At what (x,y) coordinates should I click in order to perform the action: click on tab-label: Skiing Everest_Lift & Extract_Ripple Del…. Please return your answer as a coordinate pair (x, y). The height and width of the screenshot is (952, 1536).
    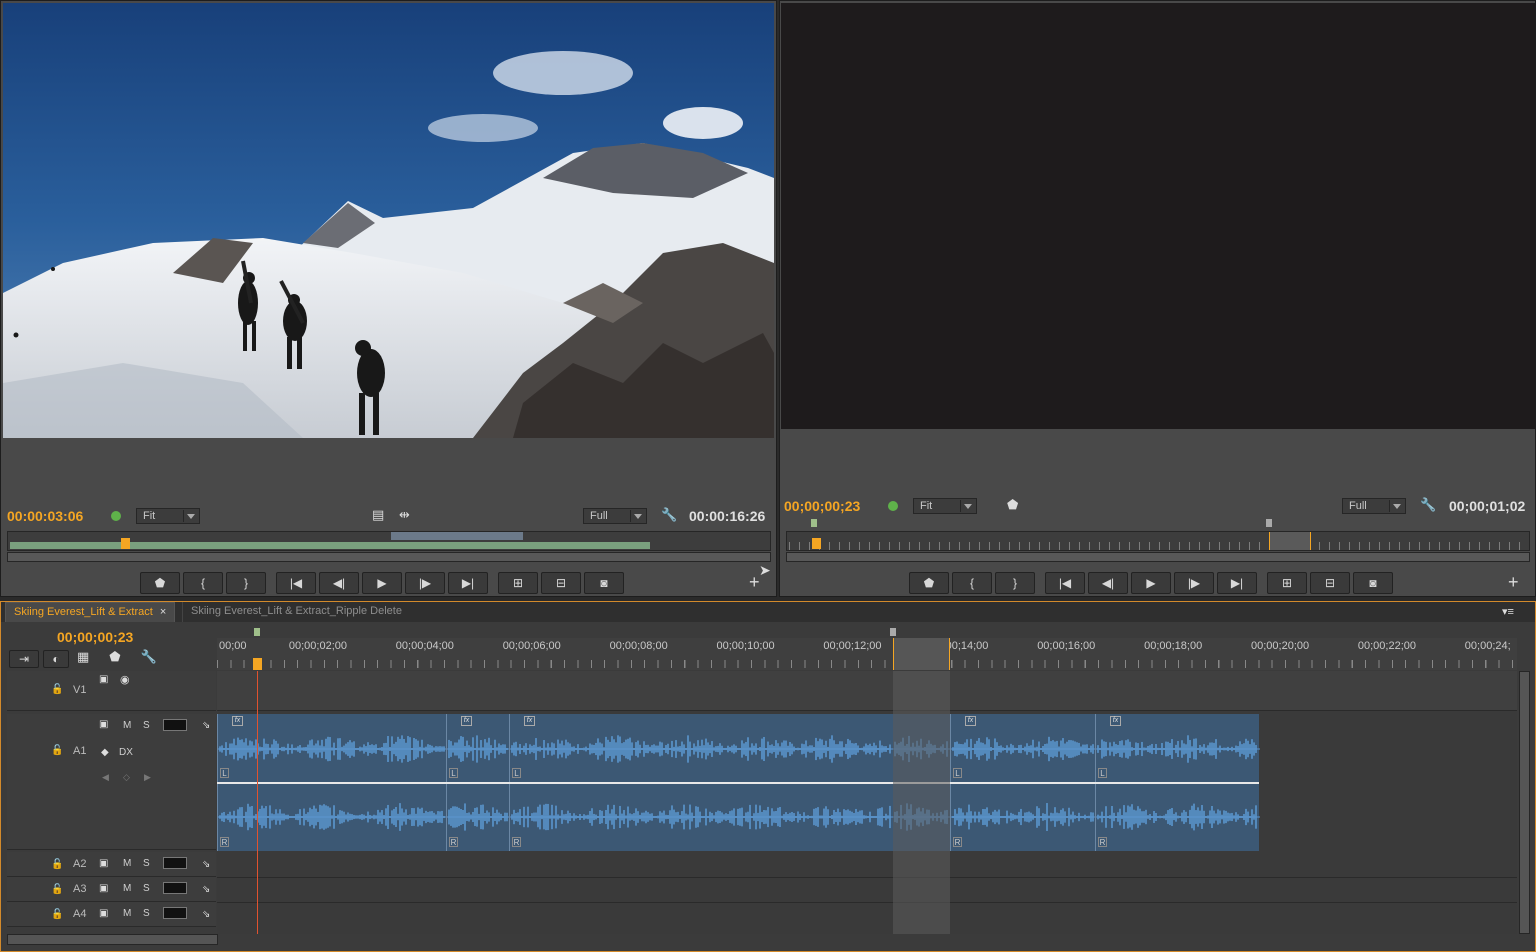
    Looking at the image, I should click on (296, 611).